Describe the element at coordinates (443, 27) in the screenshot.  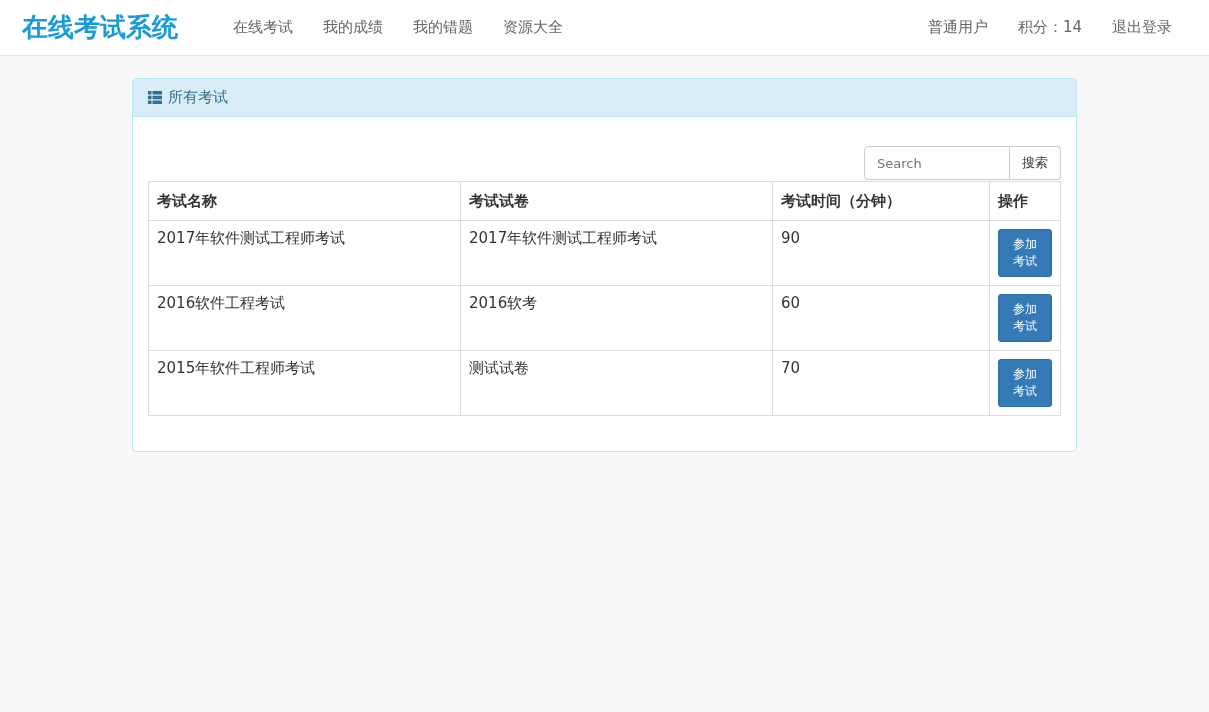
I see `nav-link: 我的错题` at that location.